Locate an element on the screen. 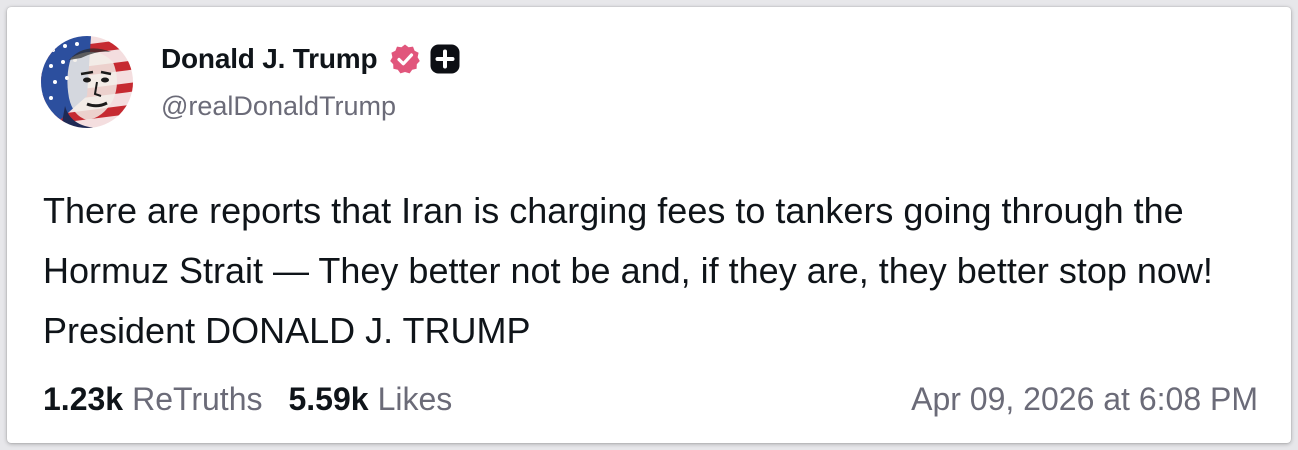  likes-stat: 5.59k Likes is located at coordinates (370, 399).